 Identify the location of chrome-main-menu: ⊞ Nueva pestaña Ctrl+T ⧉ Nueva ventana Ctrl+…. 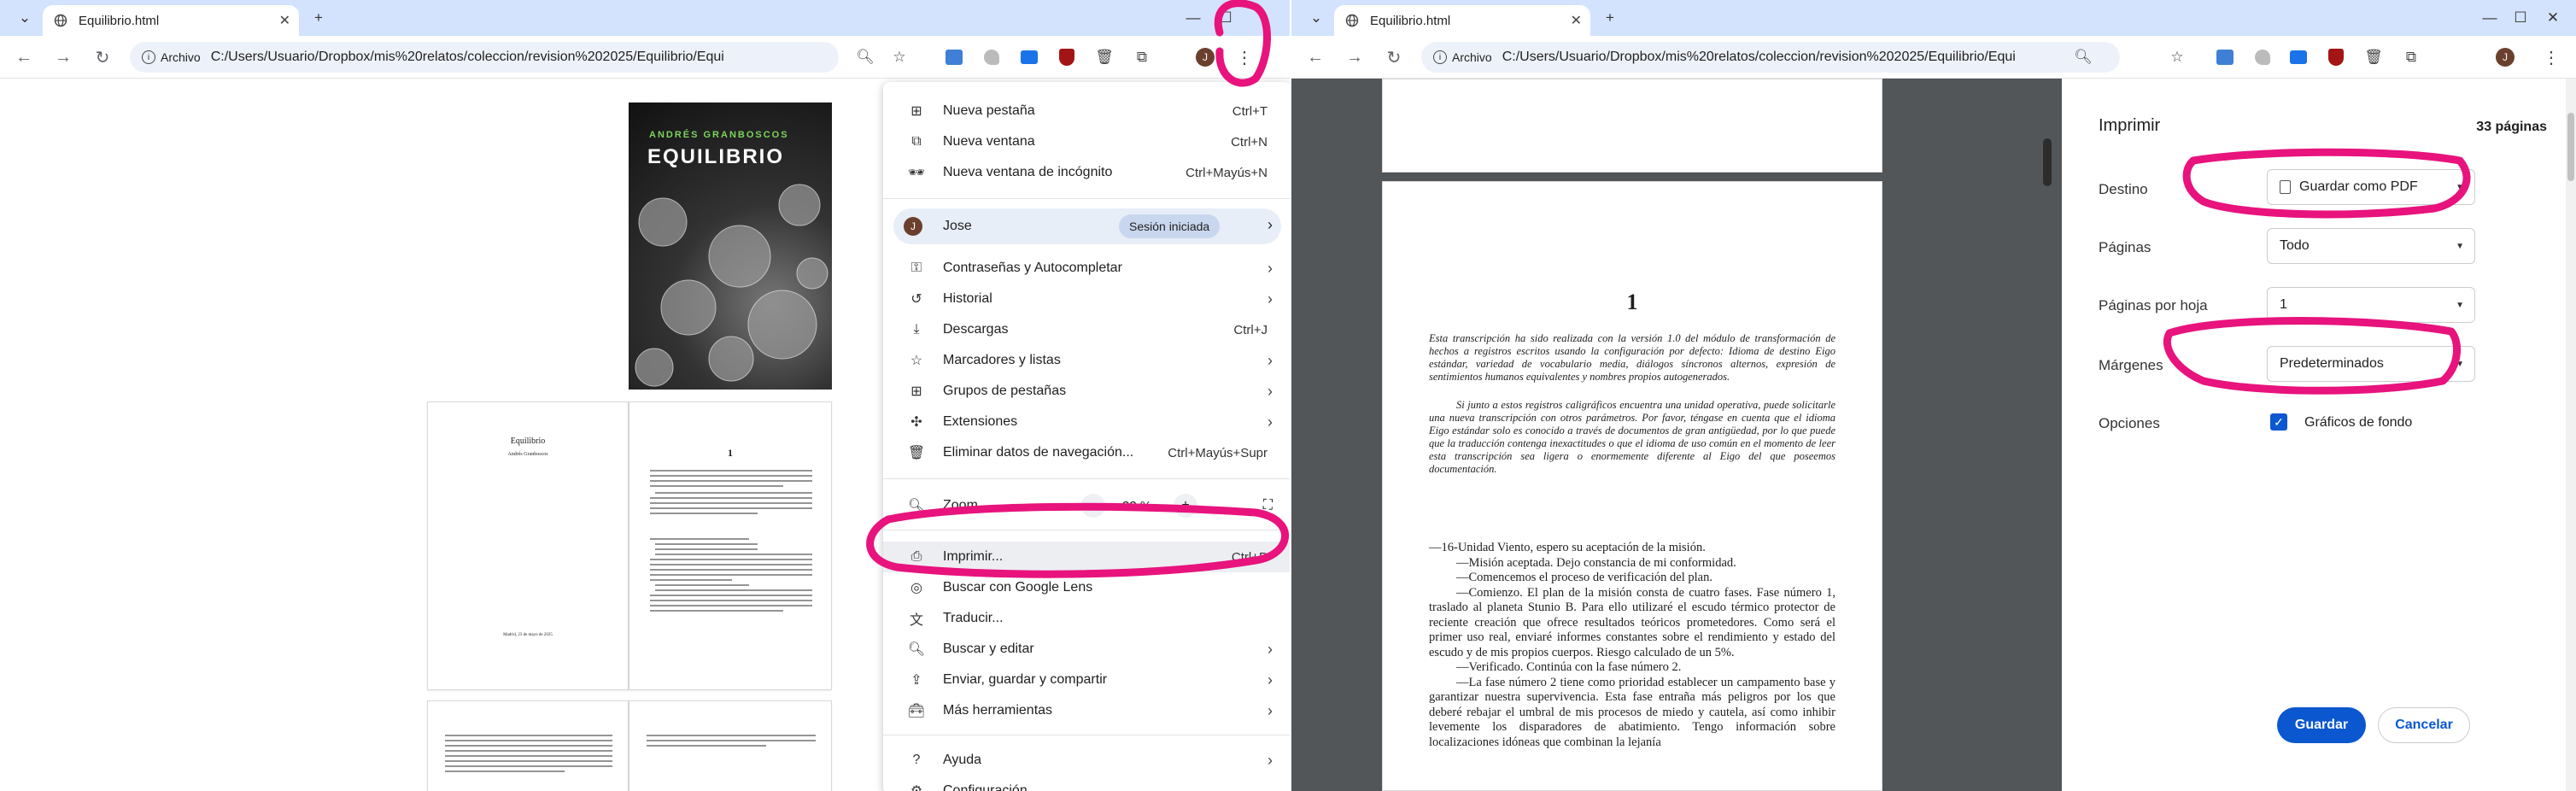
(1086, 436).